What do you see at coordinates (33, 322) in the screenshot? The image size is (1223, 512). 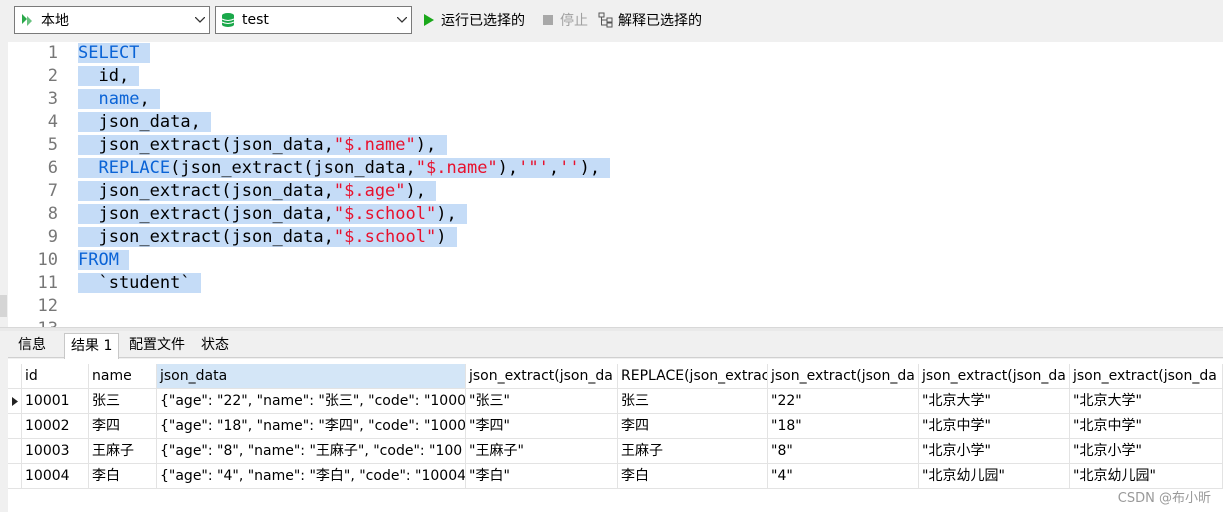 I see `line-number: 13` at bounding box center [33, 322].